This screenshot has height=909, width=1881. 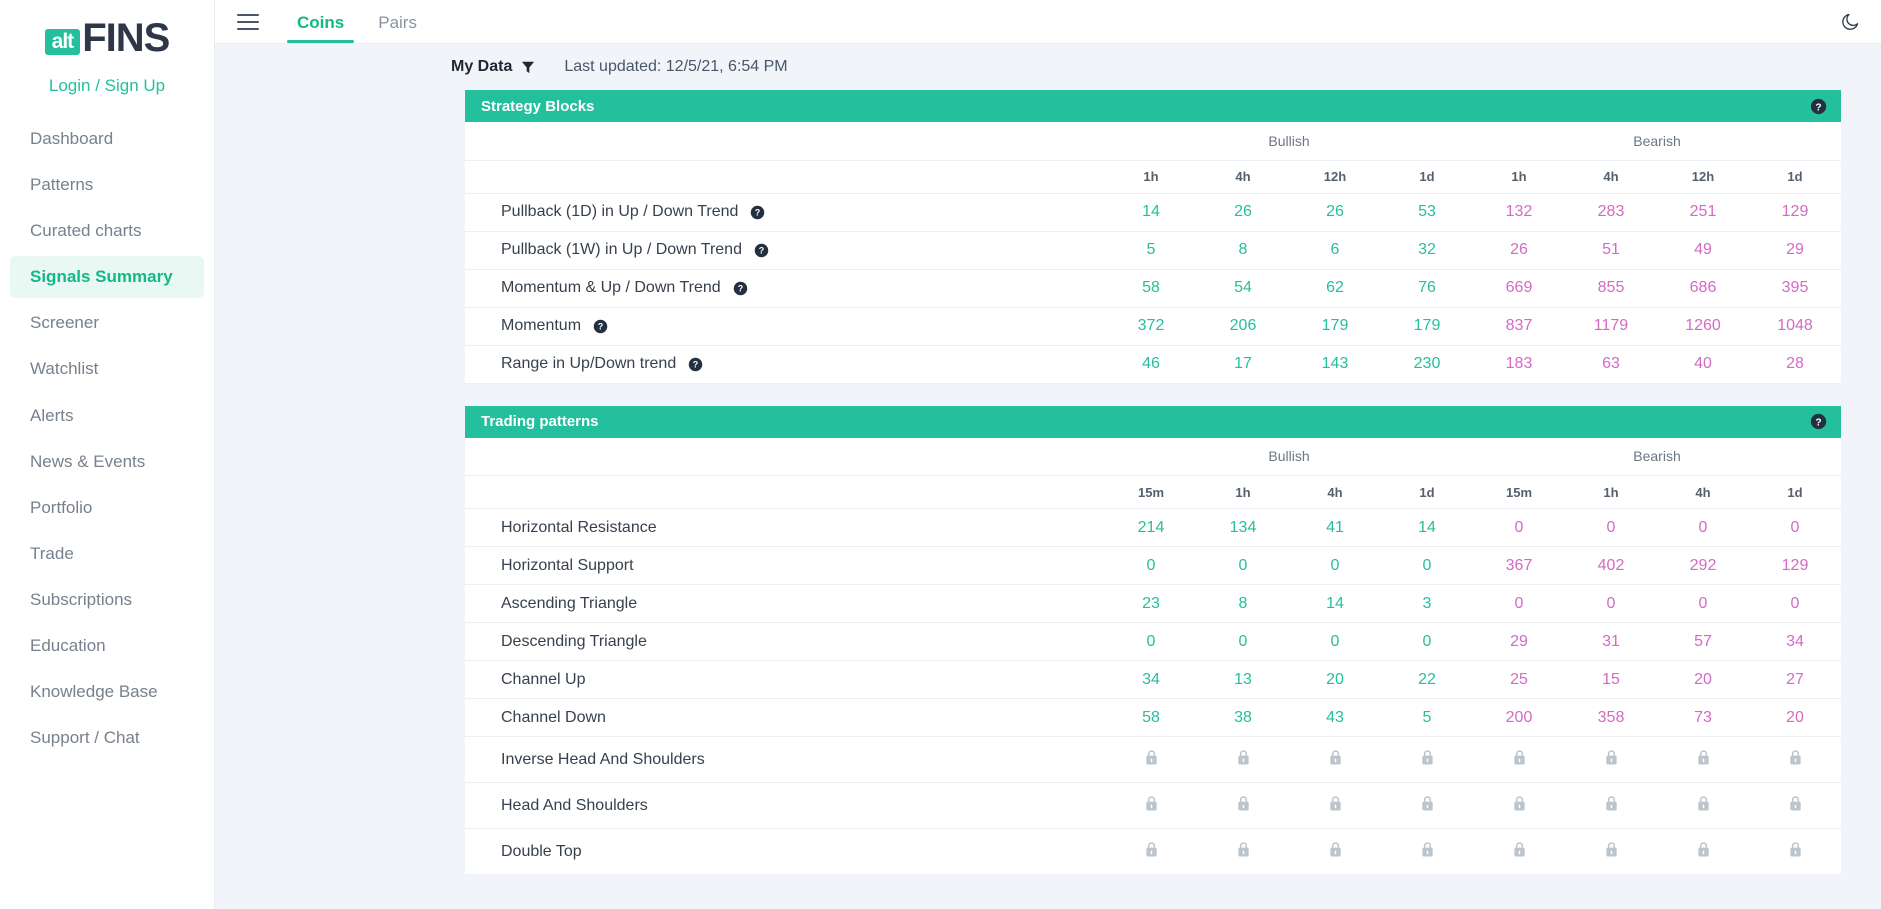 What do you see at coordinates (1519, 566) in the screenshot?
I see `bearish-value-cell: 367` at bounding box center [1519, 566].